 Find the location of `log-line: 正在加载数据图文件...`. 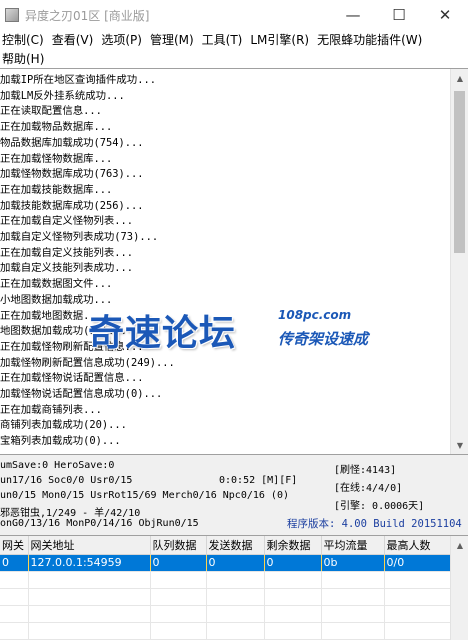

log-line: 正在加载数据图文件... is located at coordinates (56, 284).